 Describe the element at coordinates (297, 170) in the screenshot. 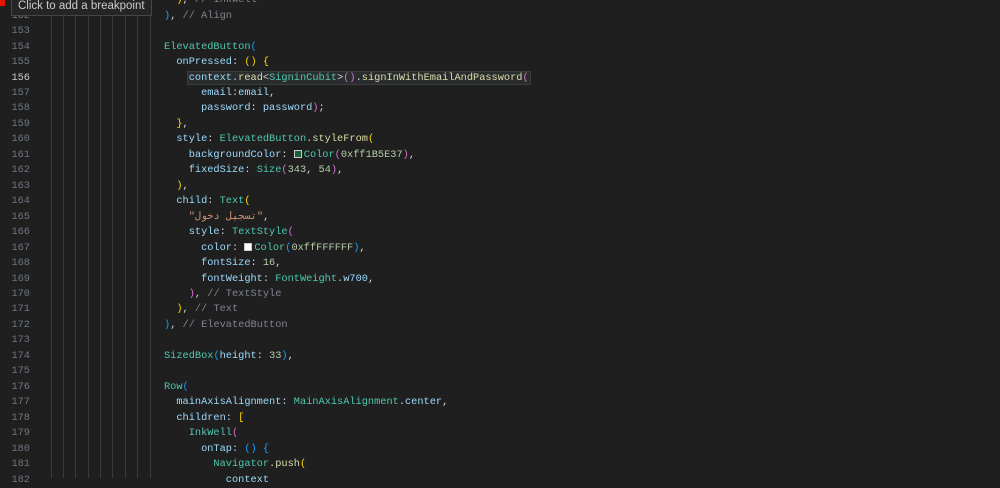

I see `code-token: 343` at that location.